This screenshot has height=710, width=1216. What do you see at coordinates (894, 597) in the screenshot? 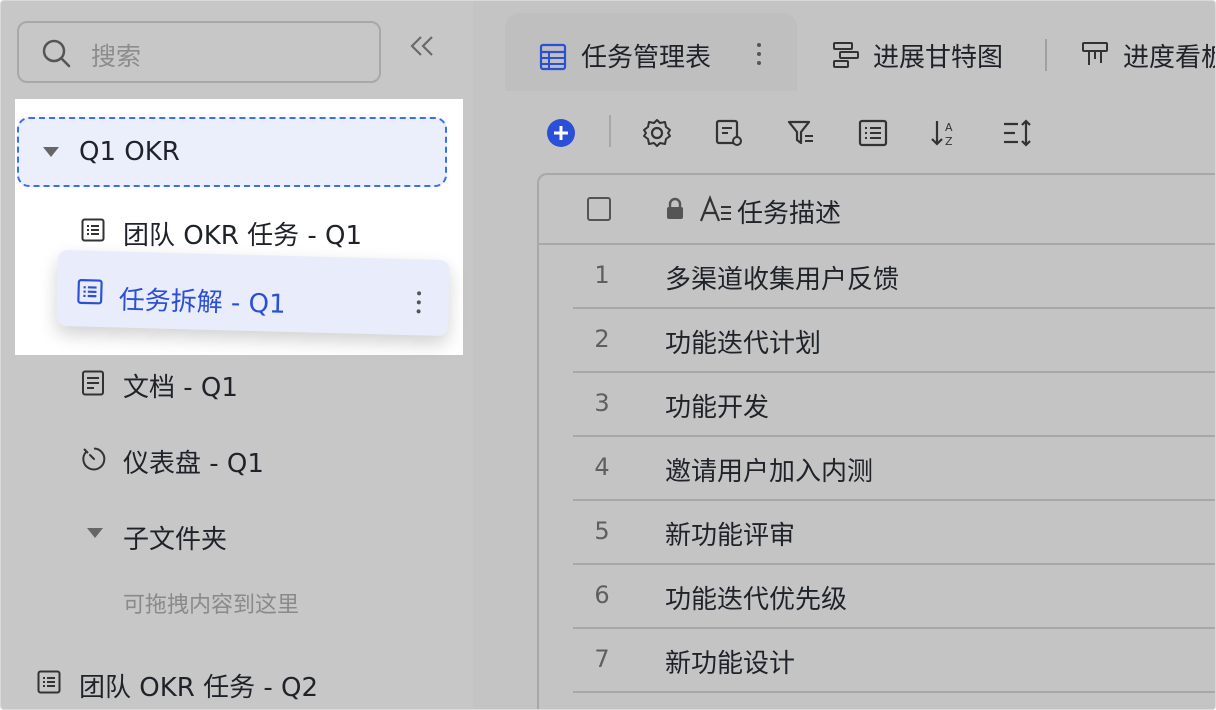
I see `table-row: 6 功能迭代优先级` at bounding box center [894, 597].